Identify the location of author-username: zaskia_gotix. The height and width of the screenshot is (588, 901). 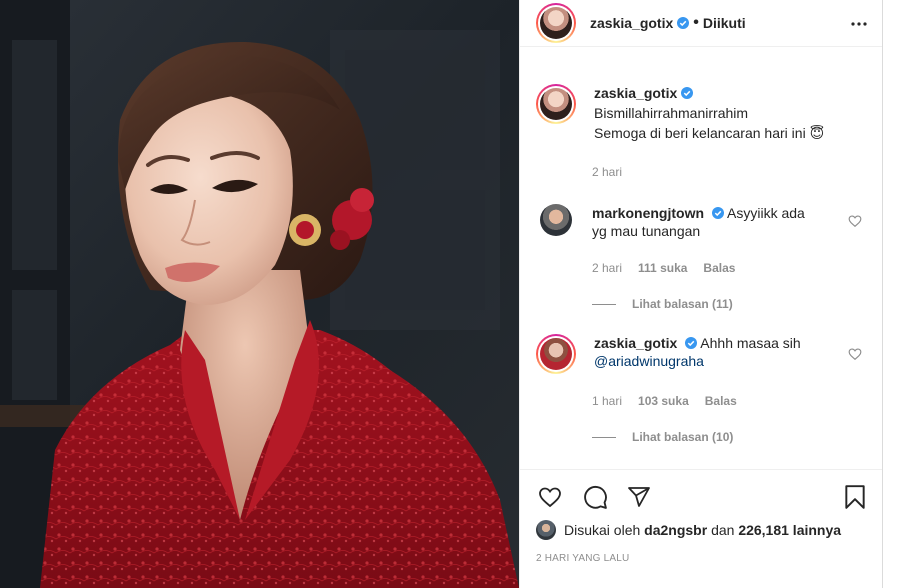
(631, 23).